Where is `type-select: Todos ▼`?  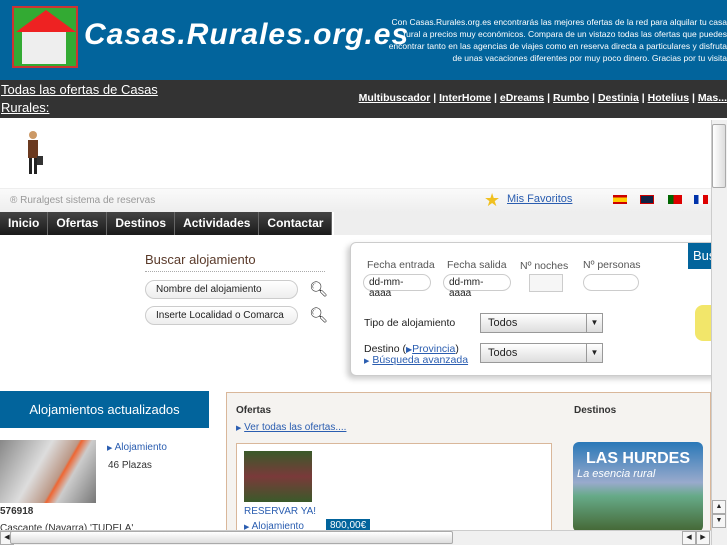 type-select: Todos ▼ is located at coordinates (541, 323).